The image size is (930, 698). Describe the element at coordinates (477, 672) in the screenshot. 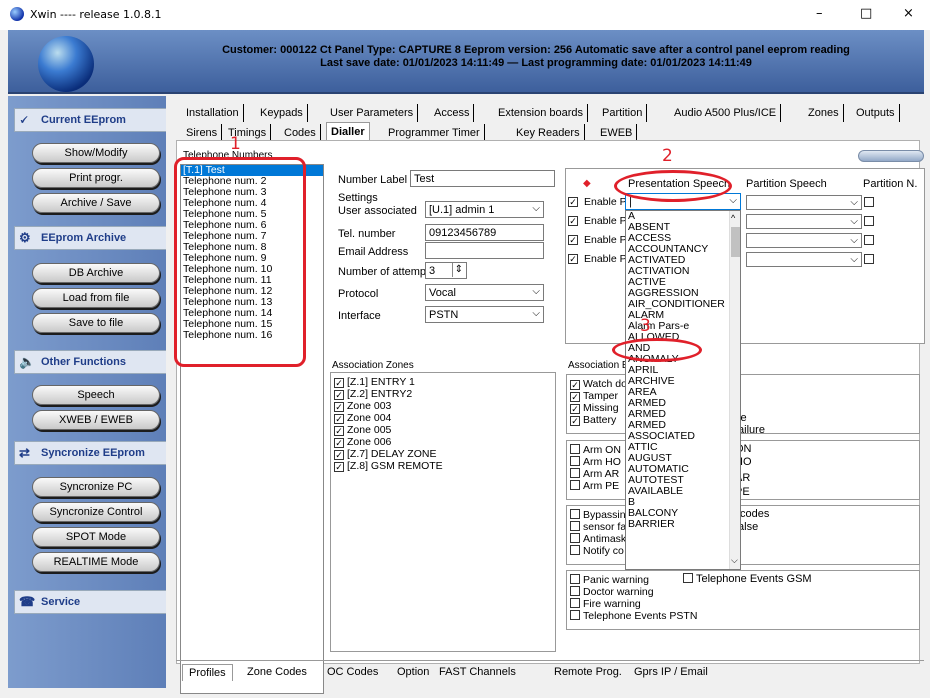

I see `tab-fast-channels: FAST Channels` at that location.